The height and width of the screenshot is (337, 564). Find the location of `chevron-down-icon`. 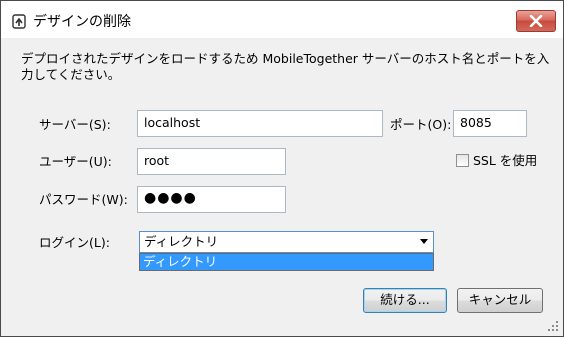

chevron-down-icon is located at coordinates (424, 241).